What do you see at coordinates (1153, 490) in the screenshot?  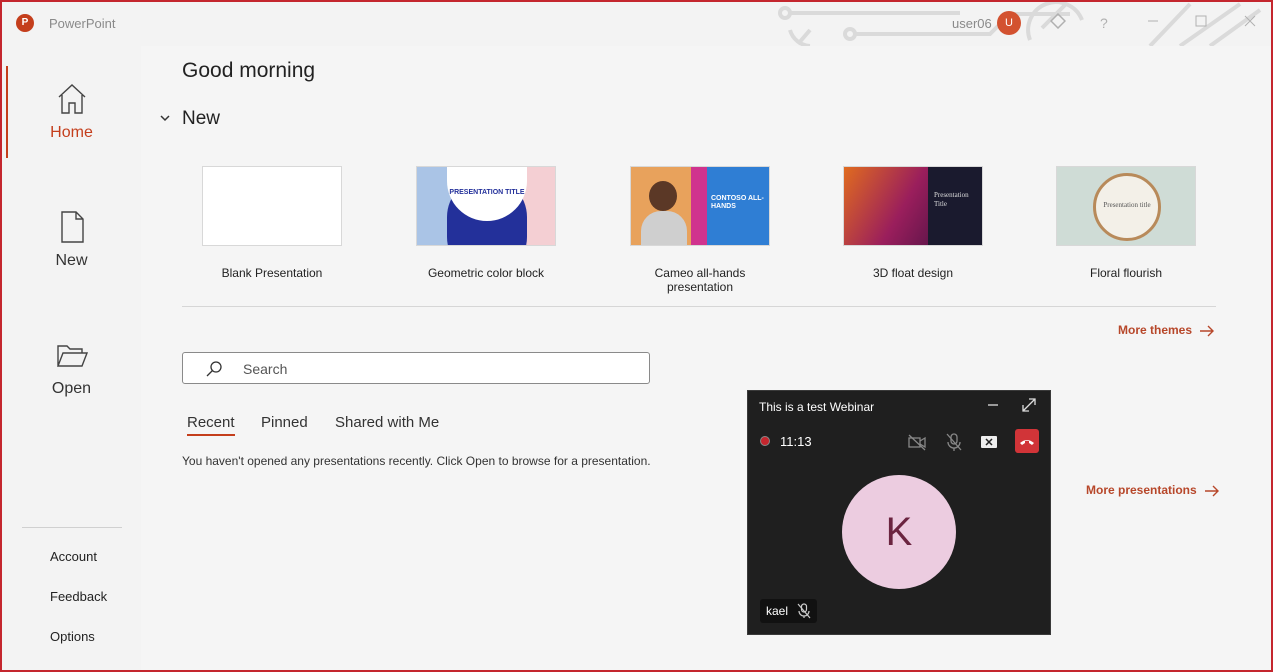 I see `more-presentations-link: More presentations` at bounding box center [1153, 490].